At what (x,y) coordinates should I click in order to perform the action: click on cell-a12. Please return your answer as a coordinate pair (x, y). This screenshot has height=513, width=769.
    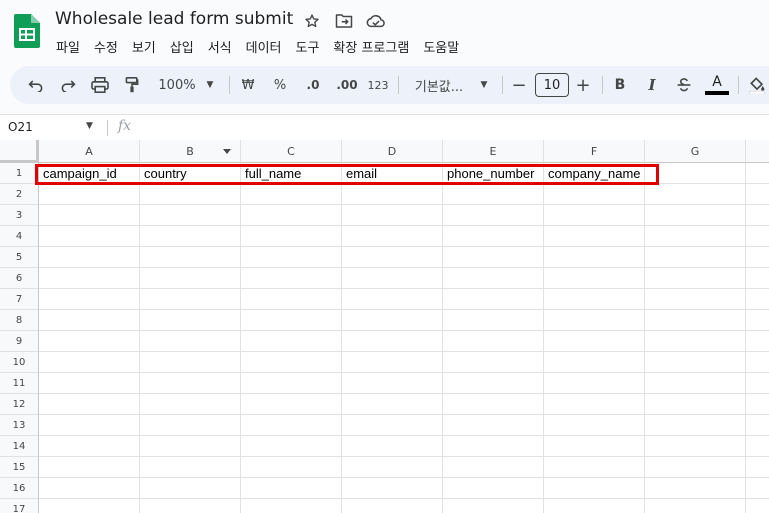
    Looking at the image, I should click on (89, 404).